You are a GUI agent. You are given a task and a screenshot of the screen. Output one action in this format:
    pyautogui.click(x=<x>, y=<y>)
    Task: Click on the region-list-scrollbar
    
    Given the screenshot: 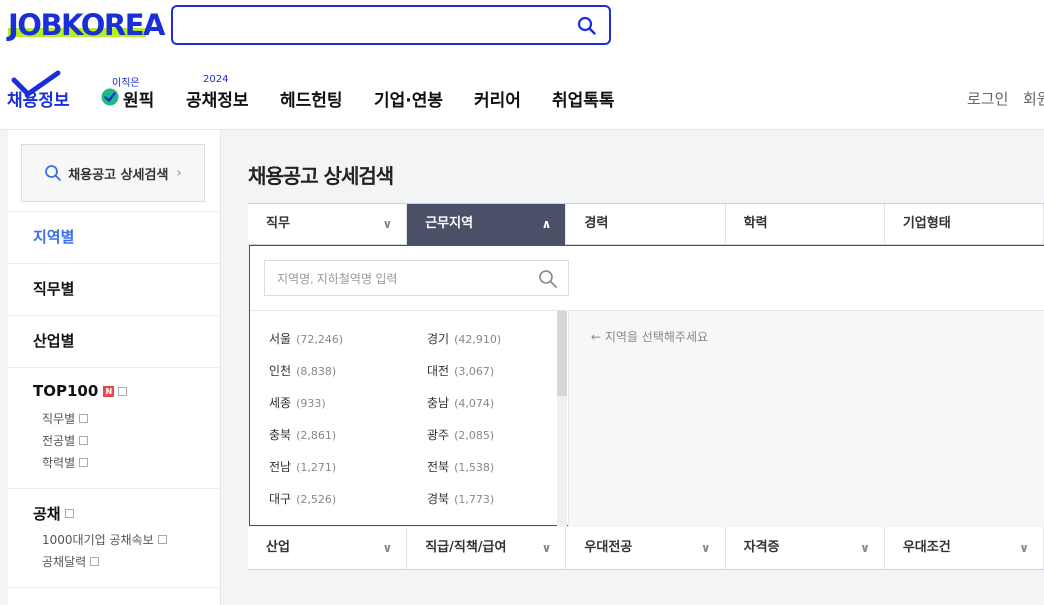 What is the action you would take?
    pyautogui.click(x=562, y=418)
    